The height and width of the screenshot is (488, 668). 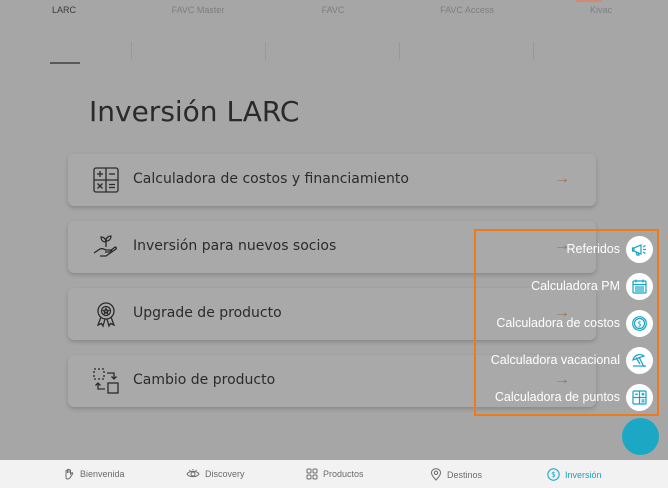 What do you see at coordinates (312, 474) in the screenshot?
I see `grid-icon` at bounding box center [312, 474].